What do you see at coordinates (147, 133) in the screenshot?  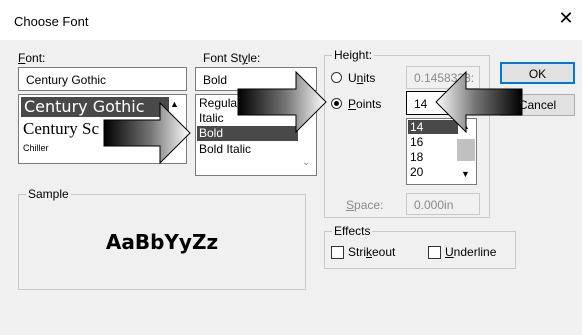 I see `arrow-to-bold-icon` at bounding box center [147, 133].